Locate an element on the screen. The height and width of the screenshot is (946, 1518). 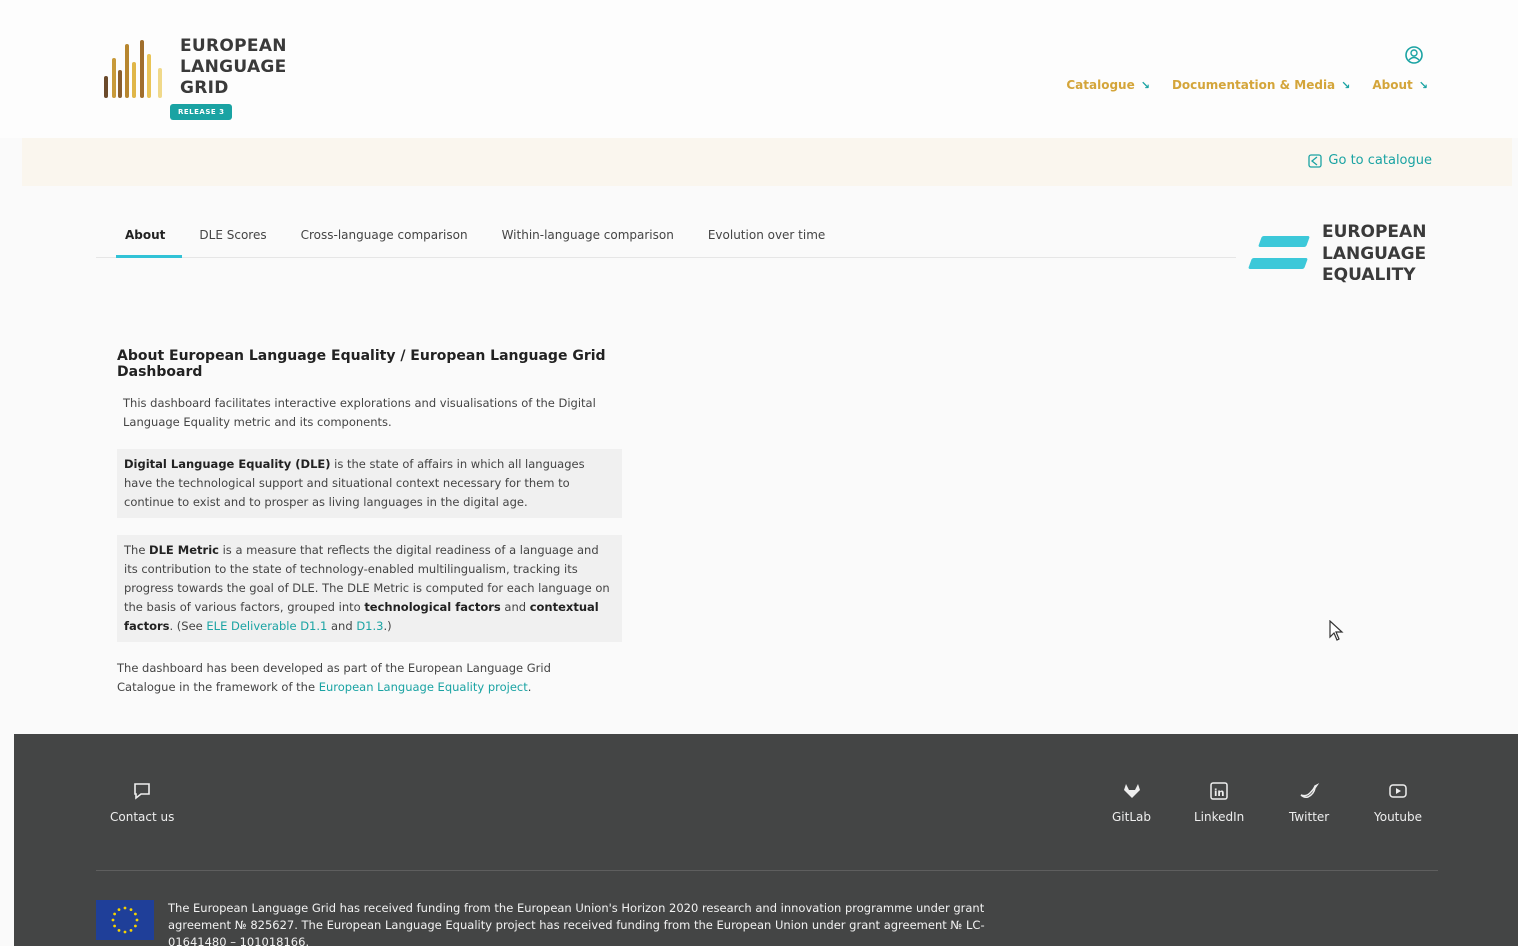
technological-factors-term: technological factors is located at coordinates (432, 607).